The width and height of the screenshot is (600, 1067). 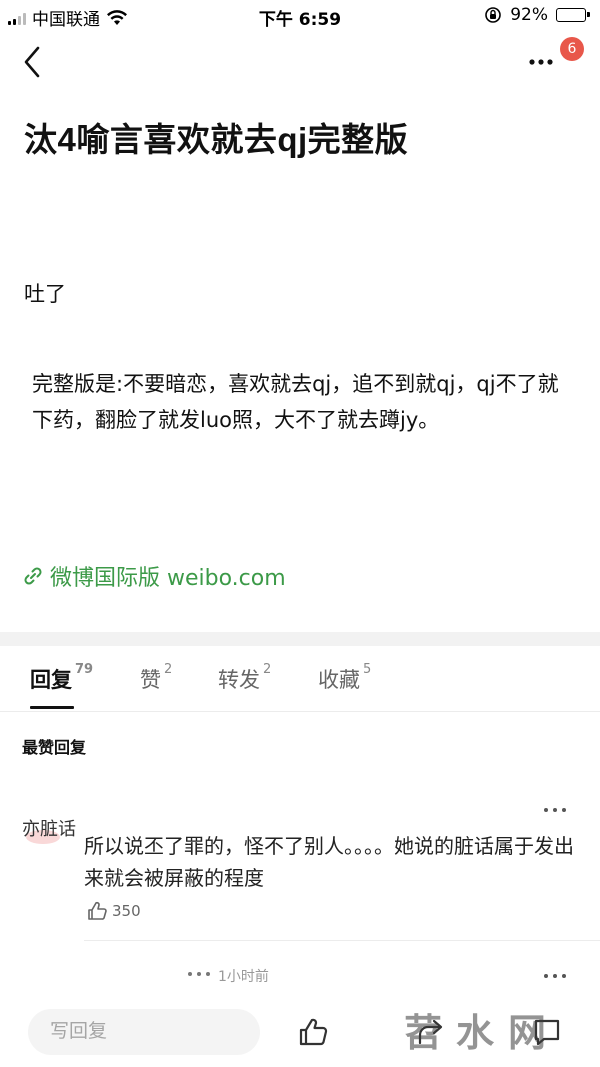 I want to click on weibo-link-text: 微博国际版 weibo.com, so click(x=168, y=578).